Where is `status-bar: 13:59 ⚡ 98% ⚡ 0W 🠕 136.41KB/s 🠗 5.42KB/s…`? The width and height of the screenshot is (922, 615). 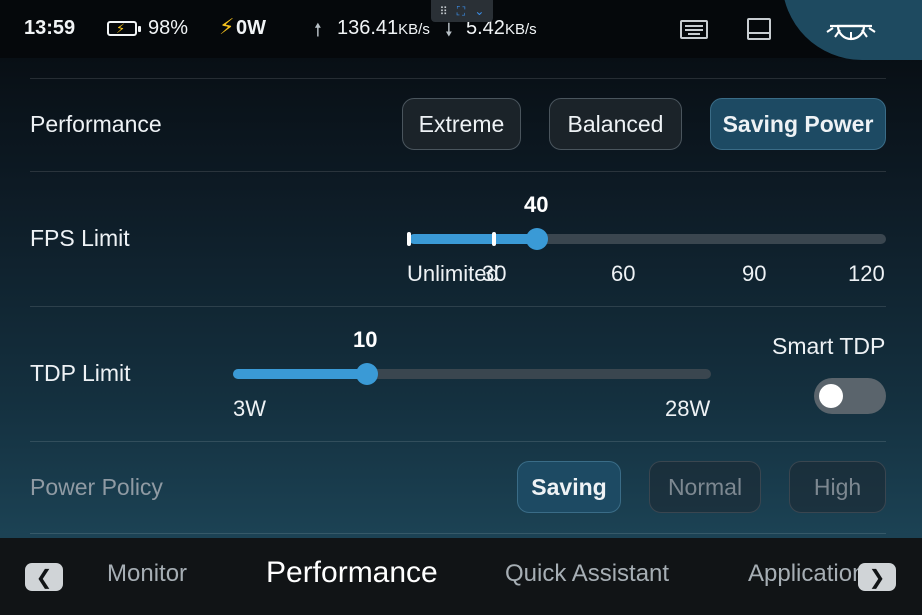 status-bar: 13:59 ⚡ 98% ⚡ 0W 🠕 136.41KB/s 🠗 5.42KB/s… is located at coordinates (461, 29).